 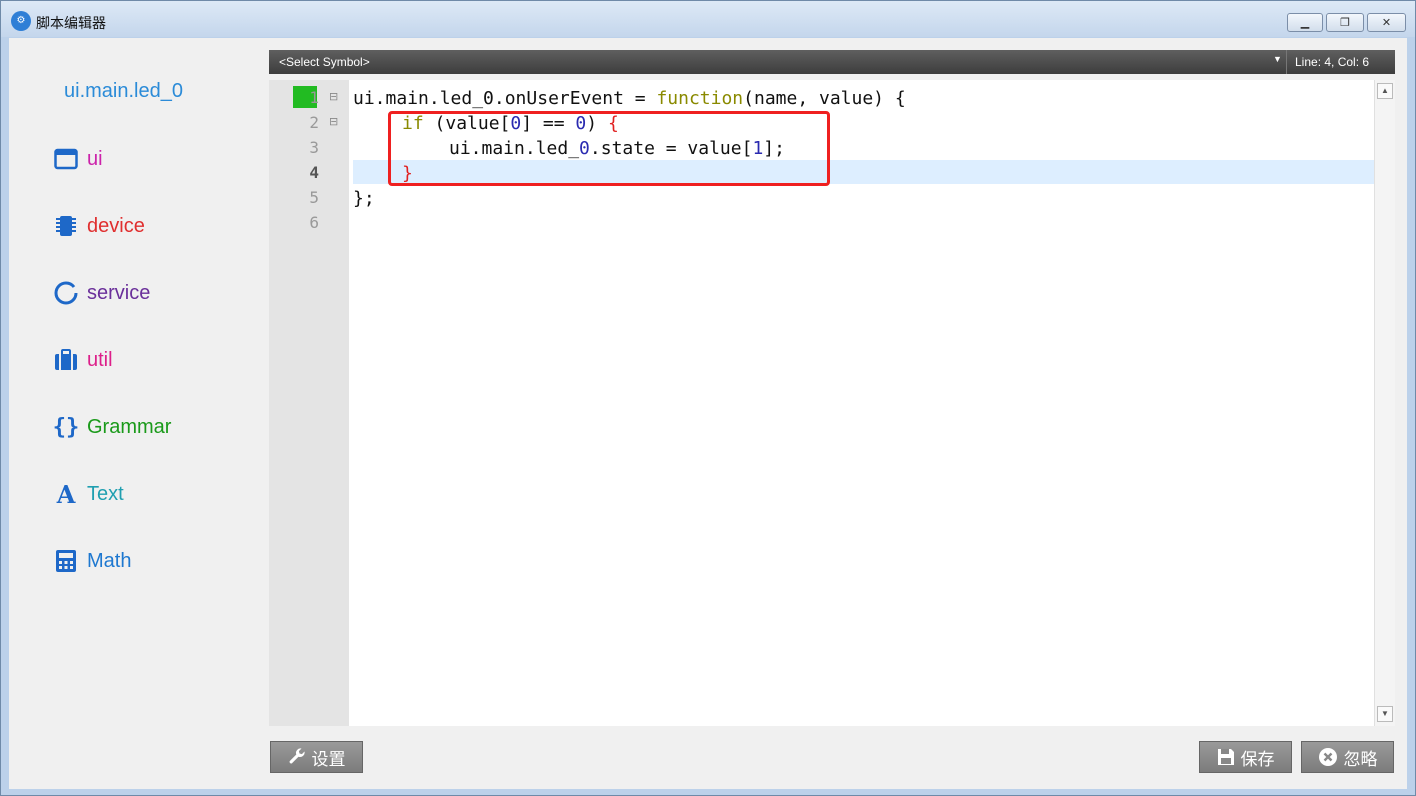 I want to click on toolbox-icon, so click(x=66, y=360).